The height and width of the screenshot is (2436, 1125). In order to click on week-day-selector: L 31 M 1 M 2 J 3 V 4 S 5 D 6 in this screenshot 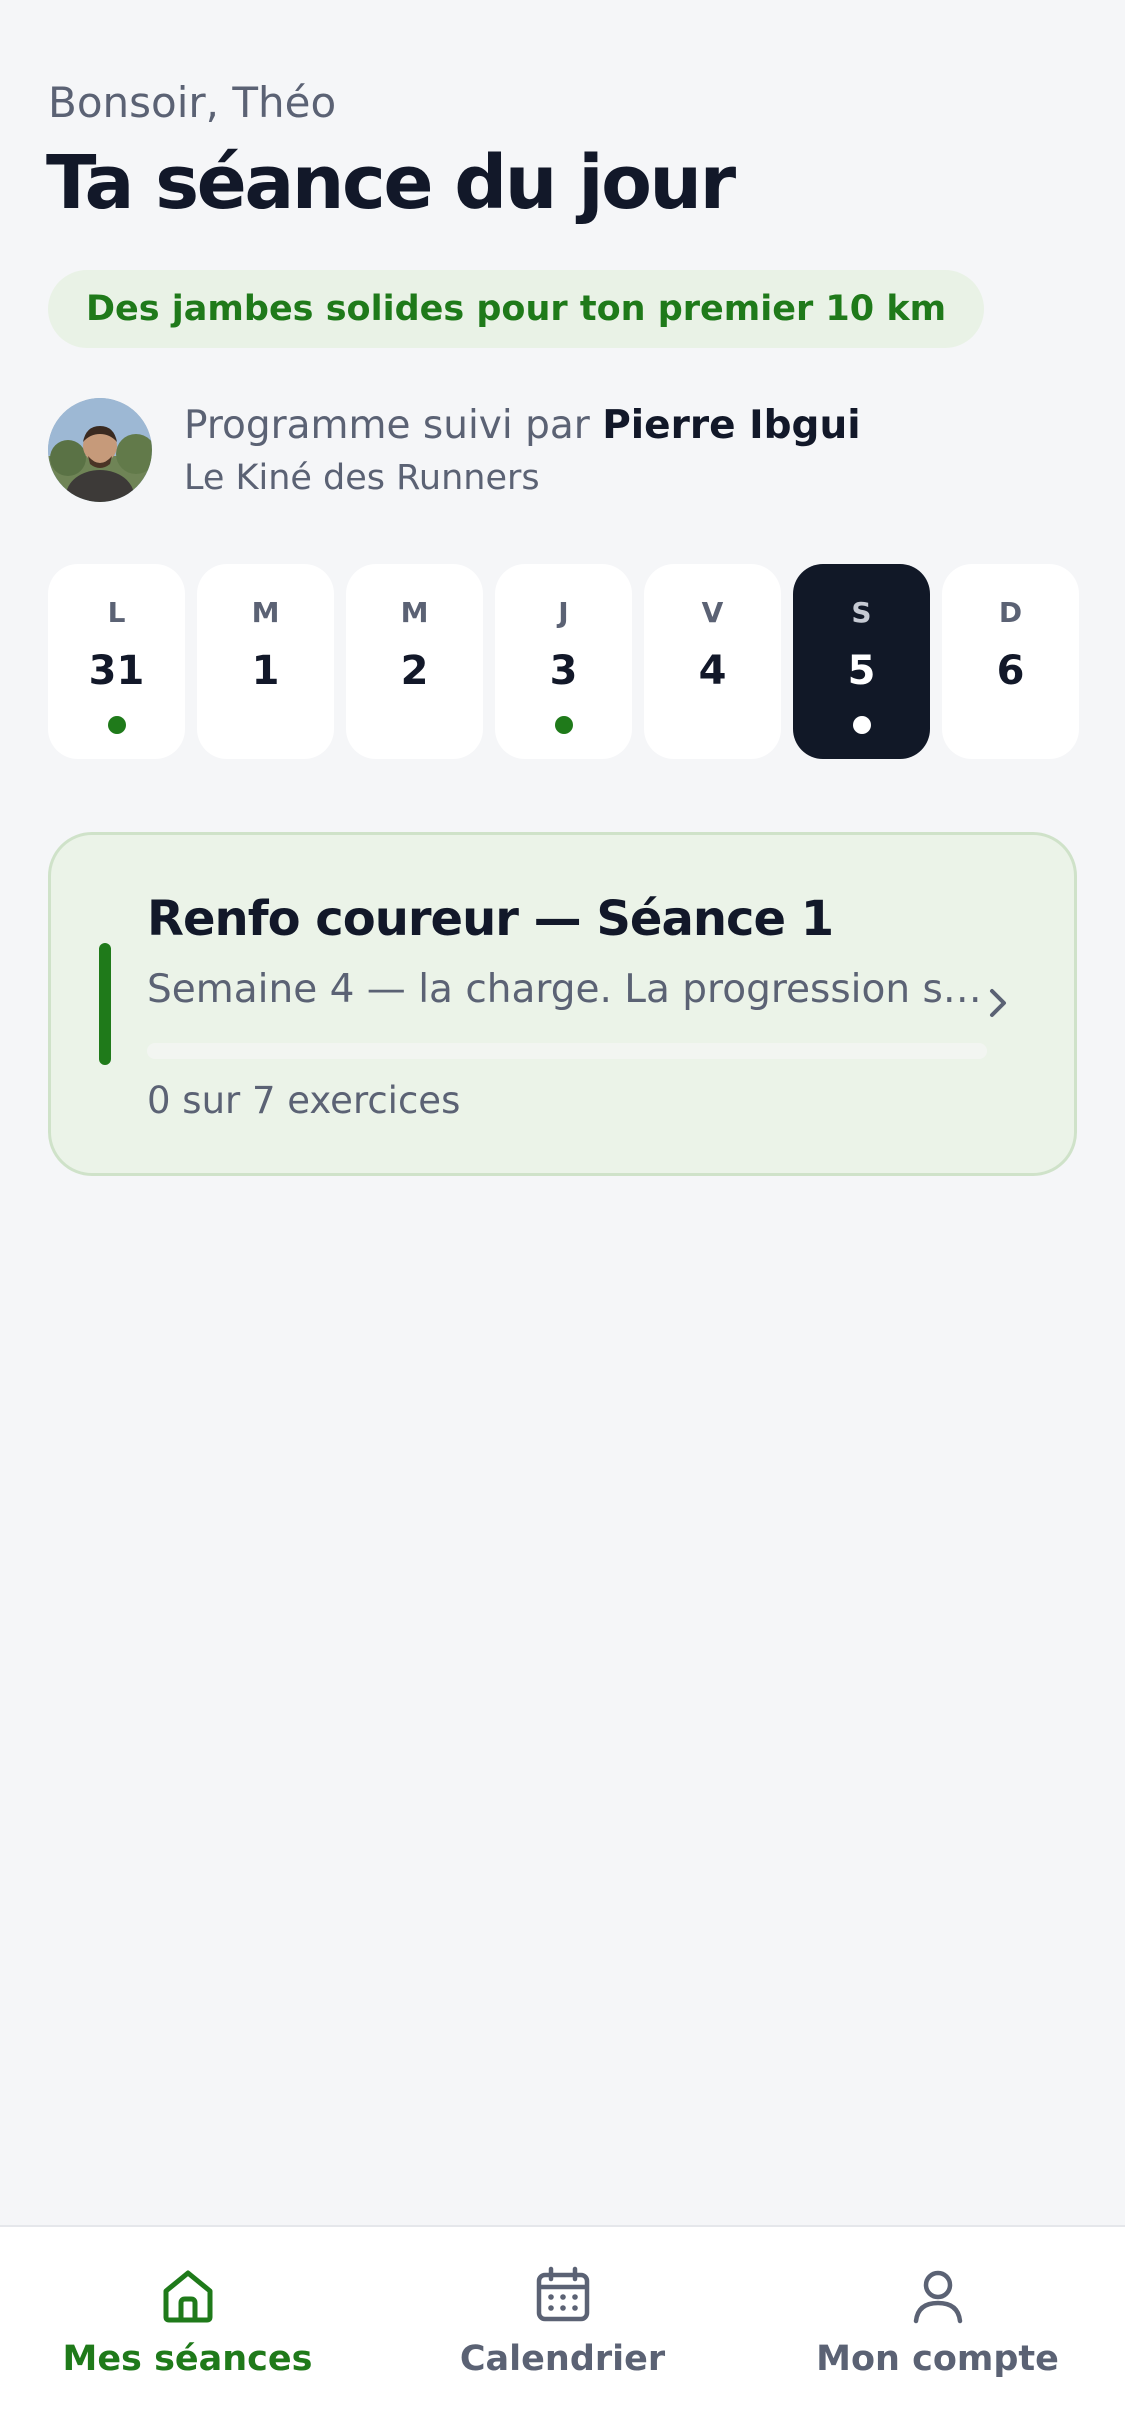, I will do `click(563, 661)`.